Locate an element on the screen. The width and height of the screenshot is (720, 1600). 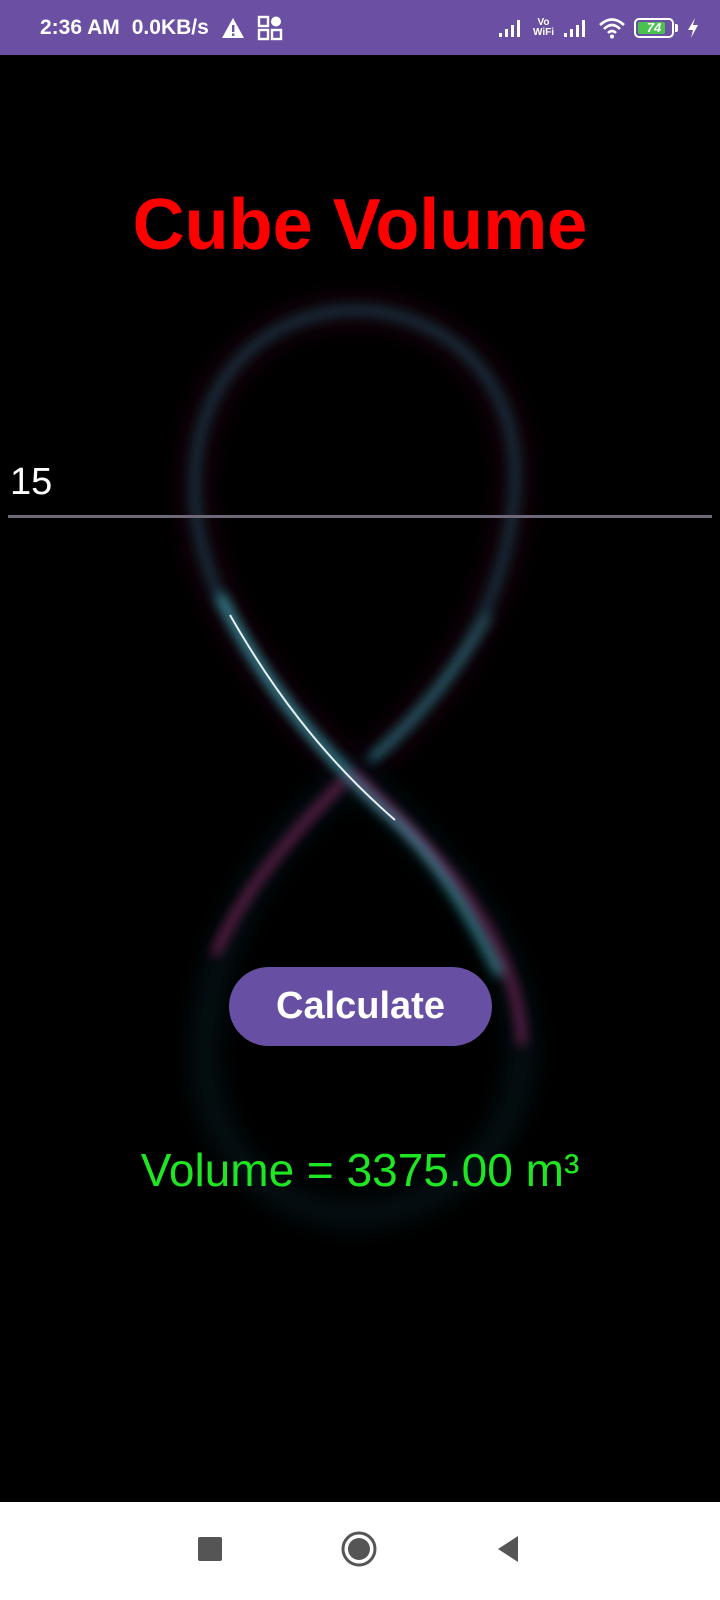
battery-icon: 74 is located at coordinates (656, 27).